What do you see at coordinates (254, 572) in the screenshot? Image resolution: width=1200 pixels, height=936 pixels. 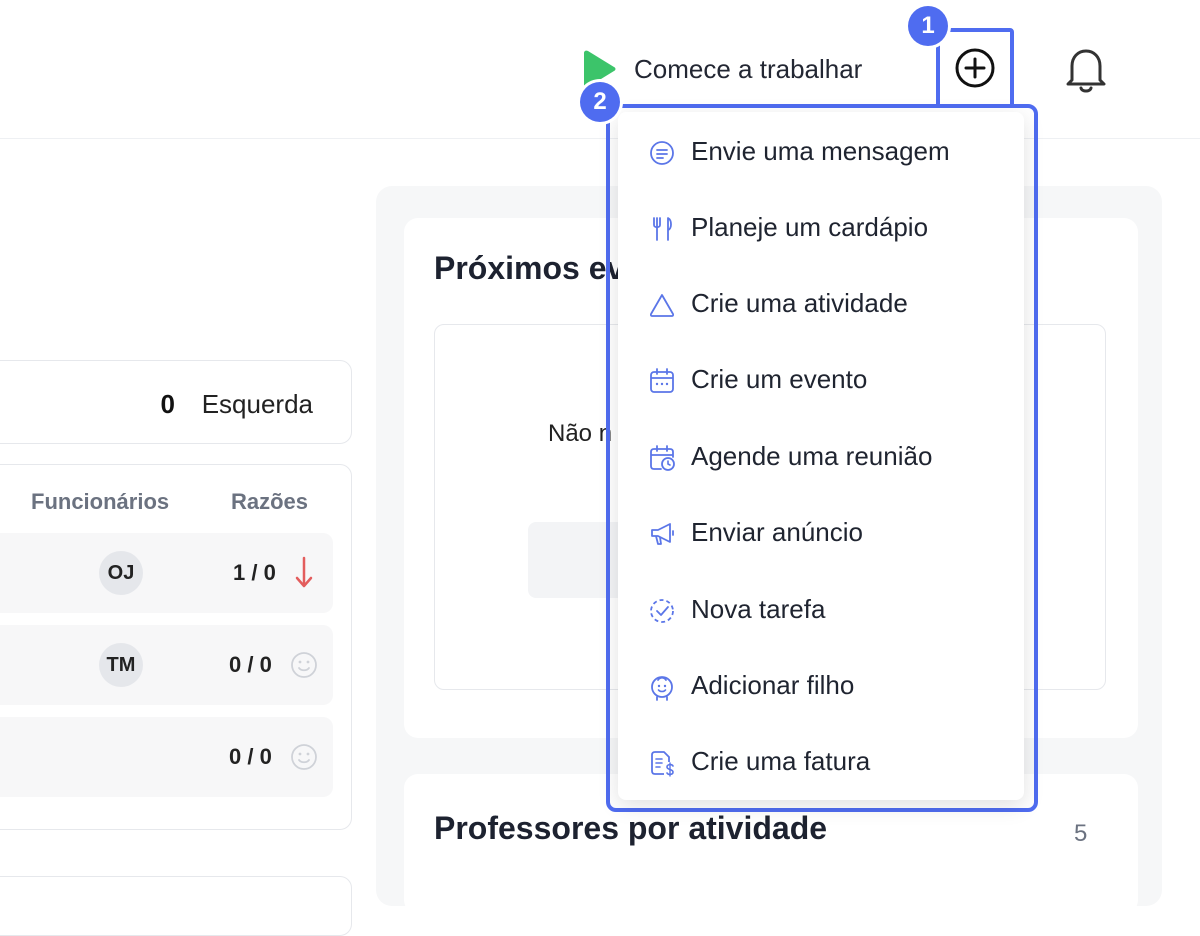 I see `ratio-value: 1 / 0` at bounding box center [254, 572].